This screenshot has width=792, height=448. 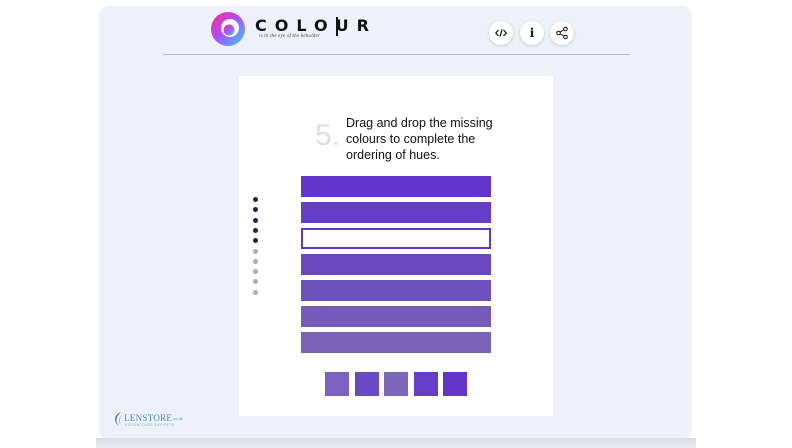 What do you see at coordinates (316, 25) in the screenshot?
I see `app-title: COLOUR` at bounding box center [316, 25].